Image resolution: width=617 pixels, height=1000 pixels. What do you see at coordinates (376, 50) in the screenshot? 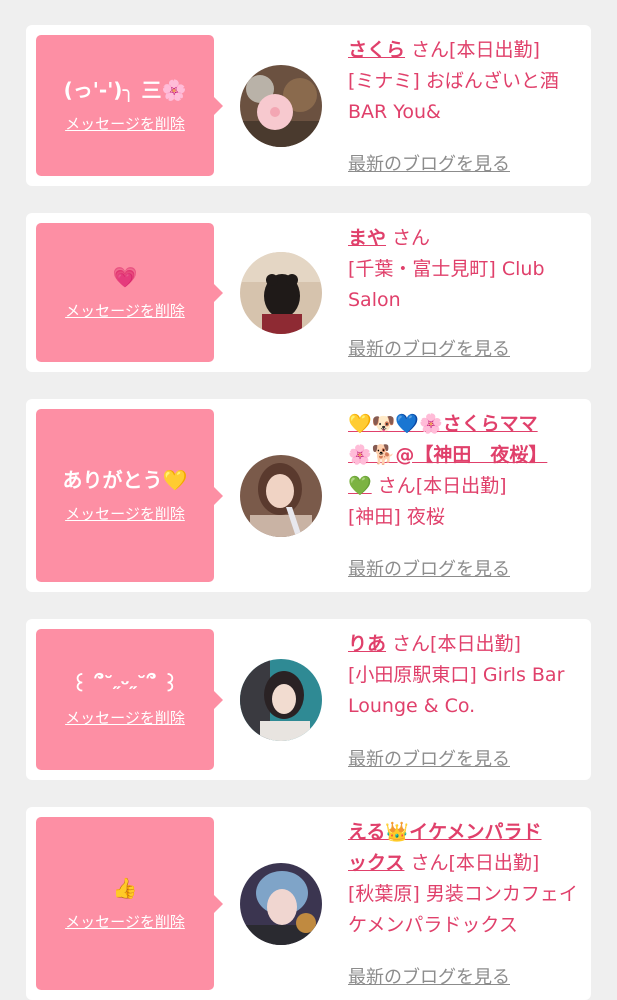
I see `cast-name-link: さくら` at bounding box center [376, 50].